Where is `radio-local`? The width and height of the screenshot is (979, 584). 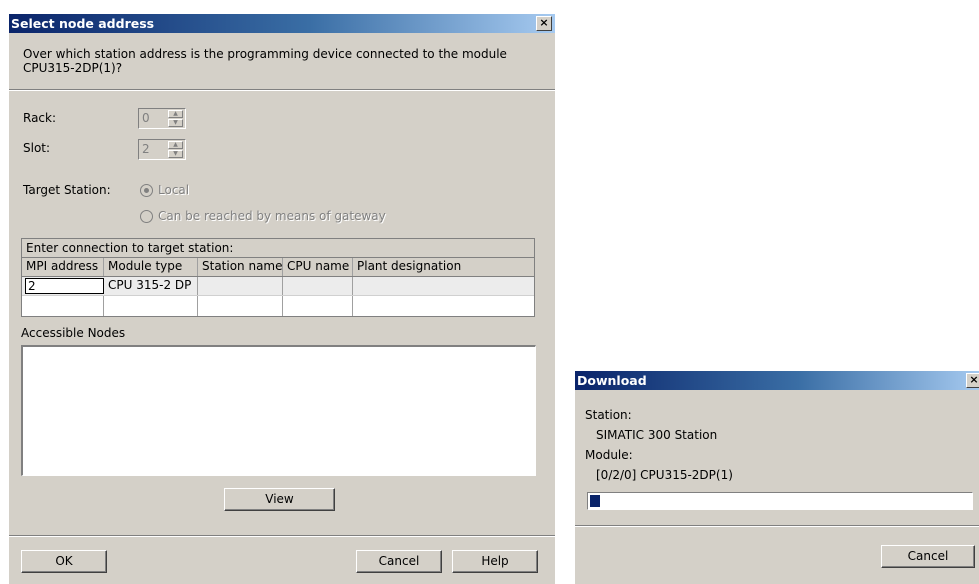
radio-local is located at coordinates (146, 190).